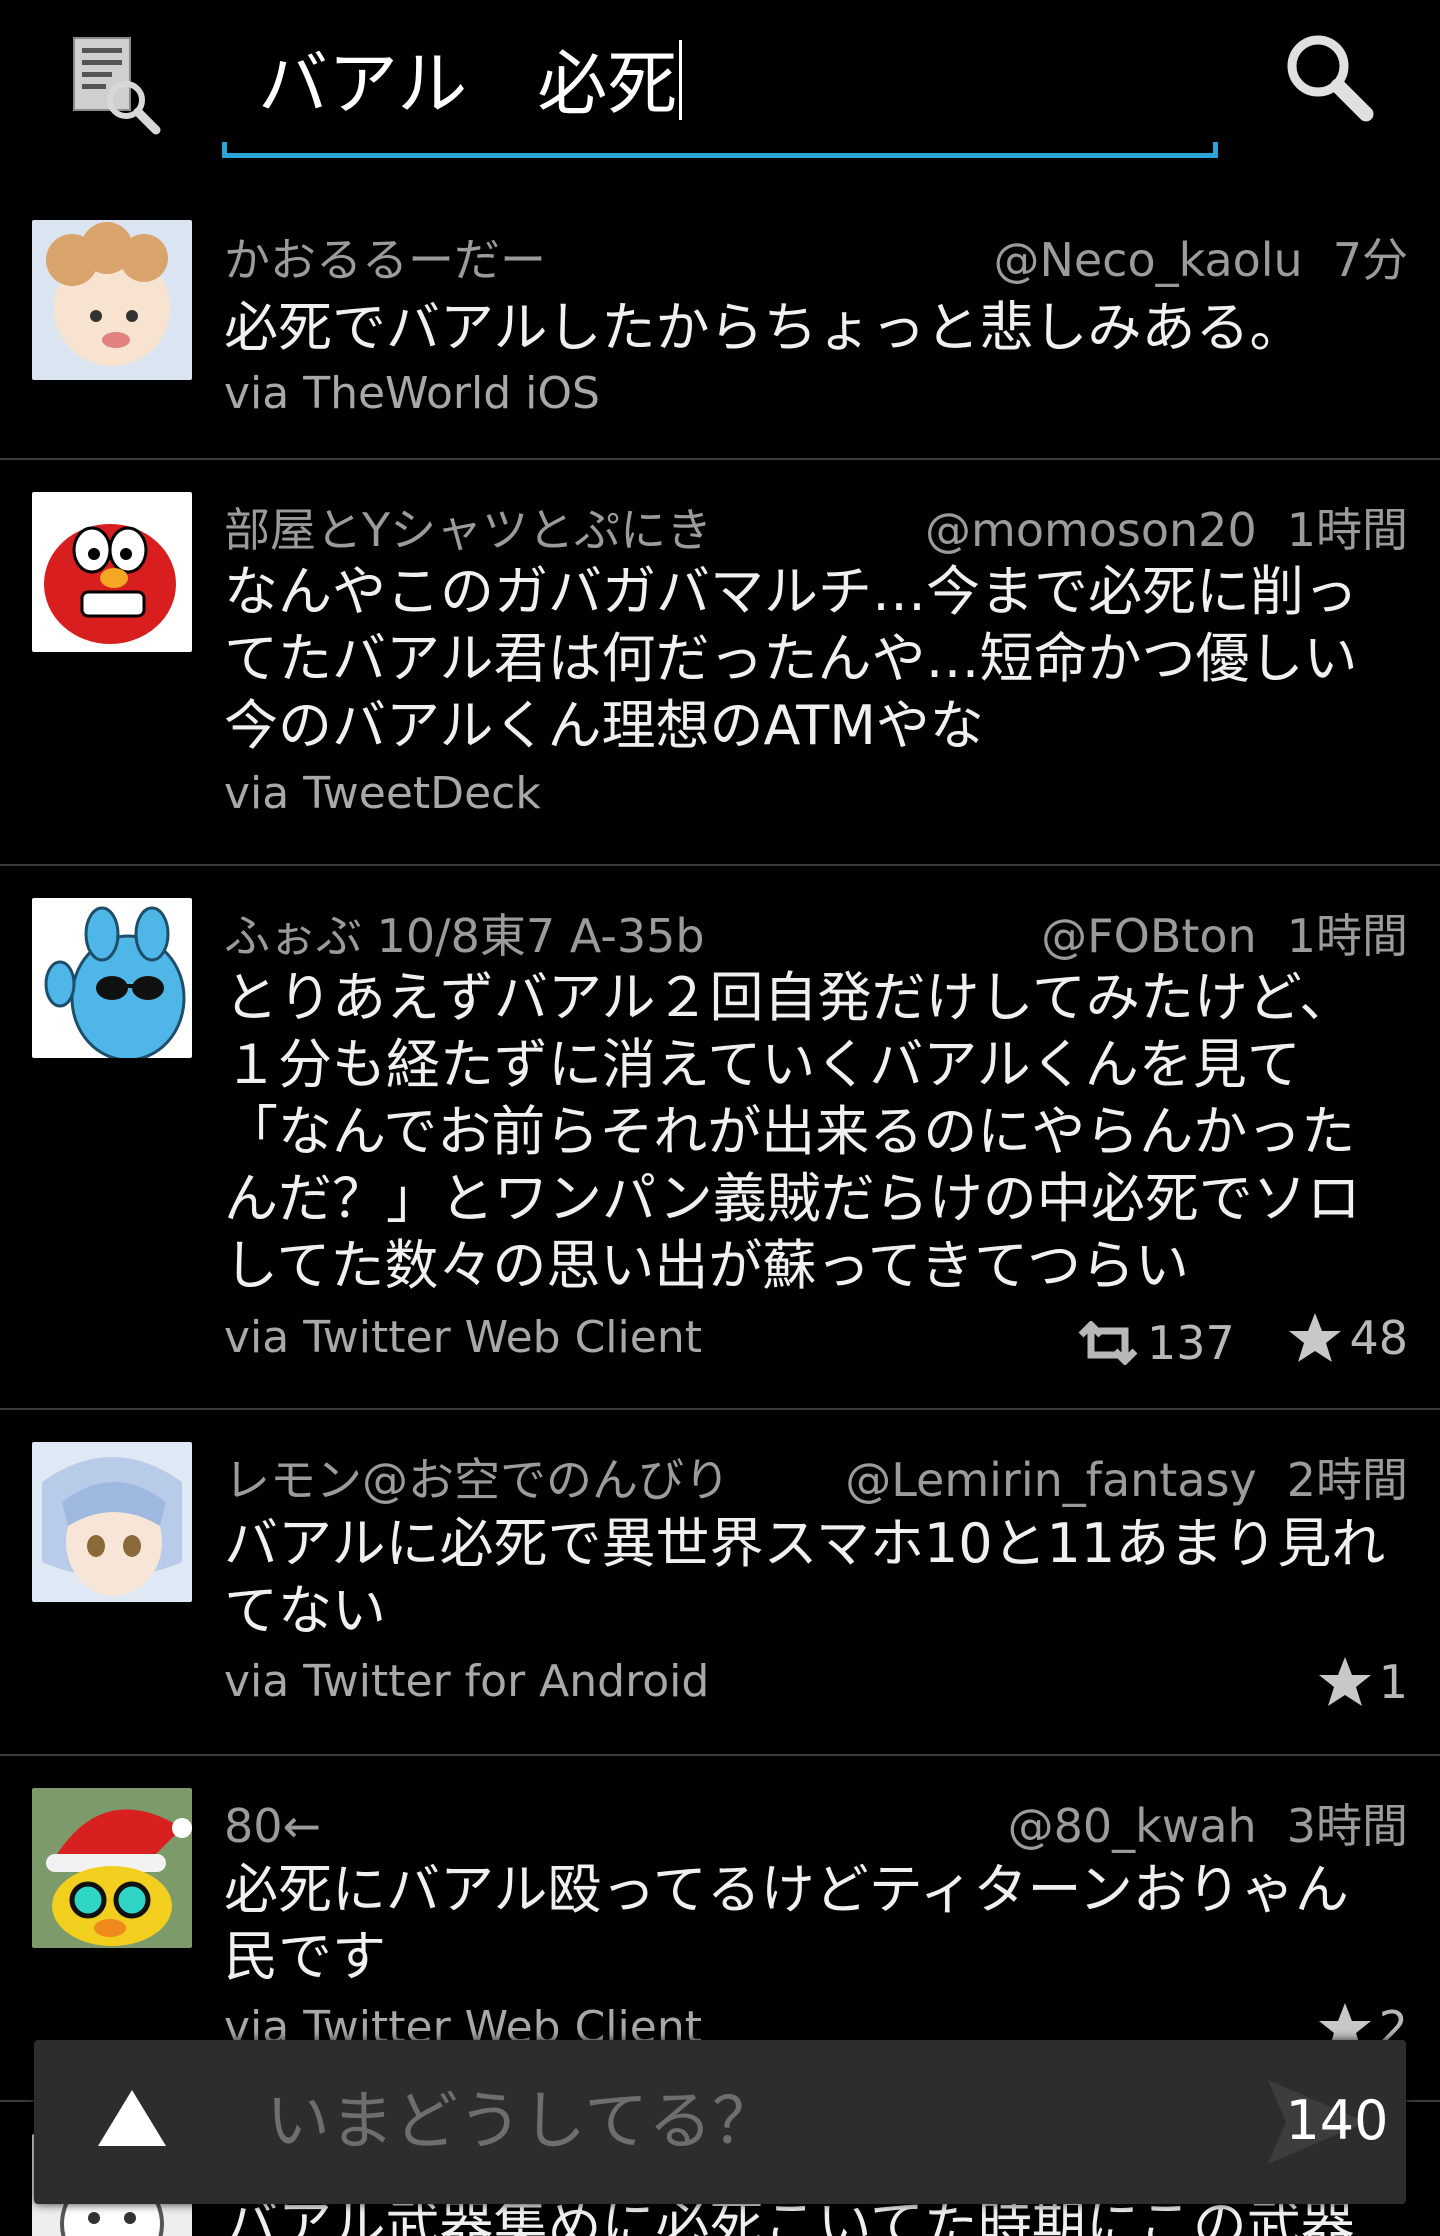 This screenshot has width=1440, height=2236. I want to click on user-handle: @FOBton, so click(1149, 936).